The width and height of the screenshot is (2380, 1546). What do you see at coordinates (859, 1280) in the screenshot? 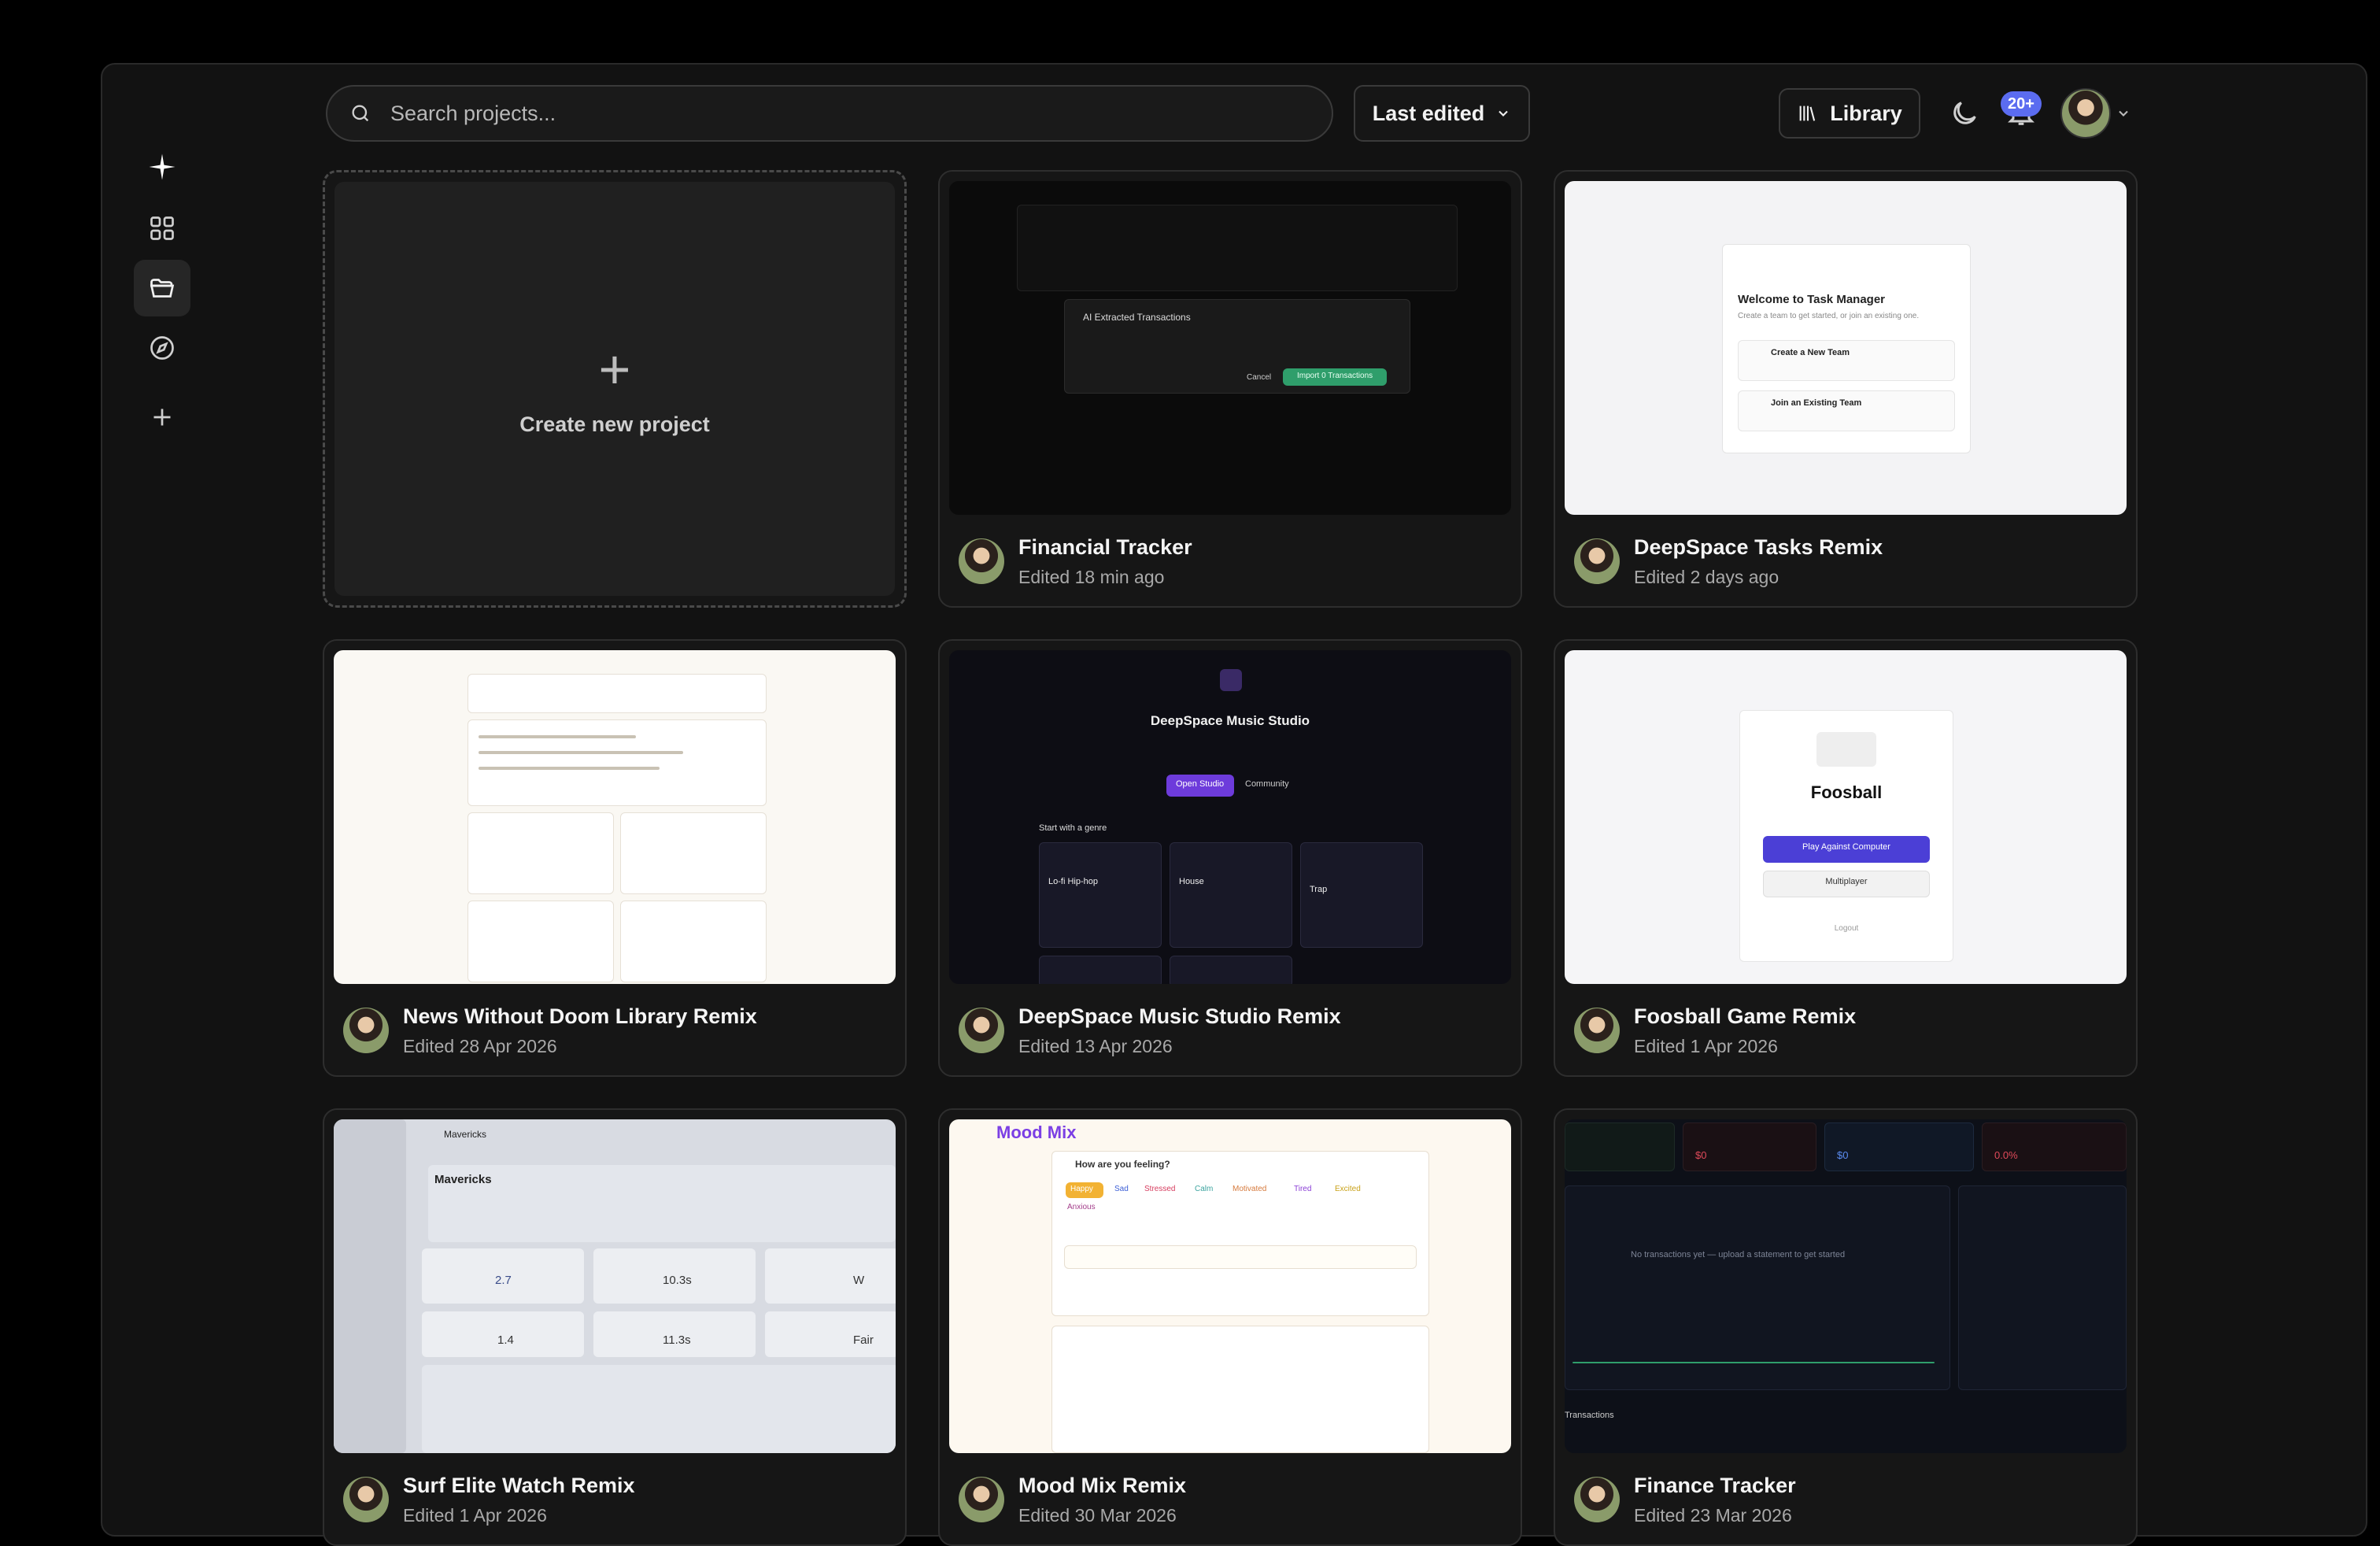
I see `thumb-text: W` at bounding box center [859, 1280].